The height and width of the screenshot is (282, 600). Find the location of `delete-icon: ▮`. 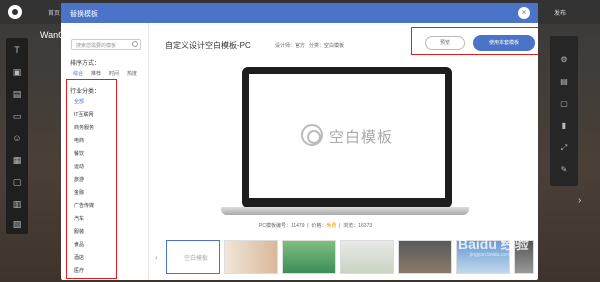

delete-icon: ▮ is located at coordinates (564, 126).